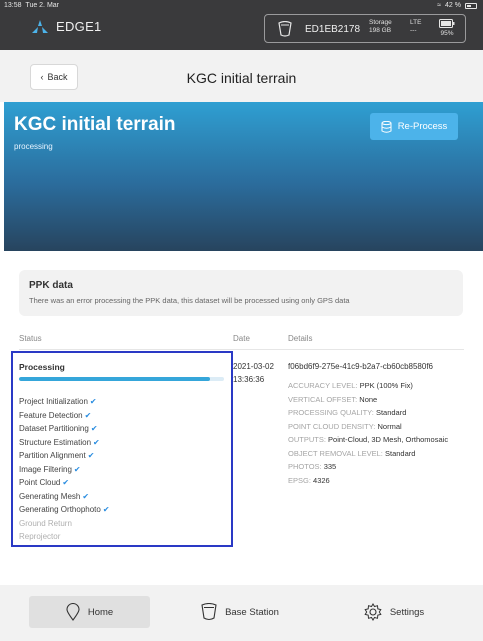  I want to click on detail-key: VERTICAL OFFSET:, so click(323, 399).